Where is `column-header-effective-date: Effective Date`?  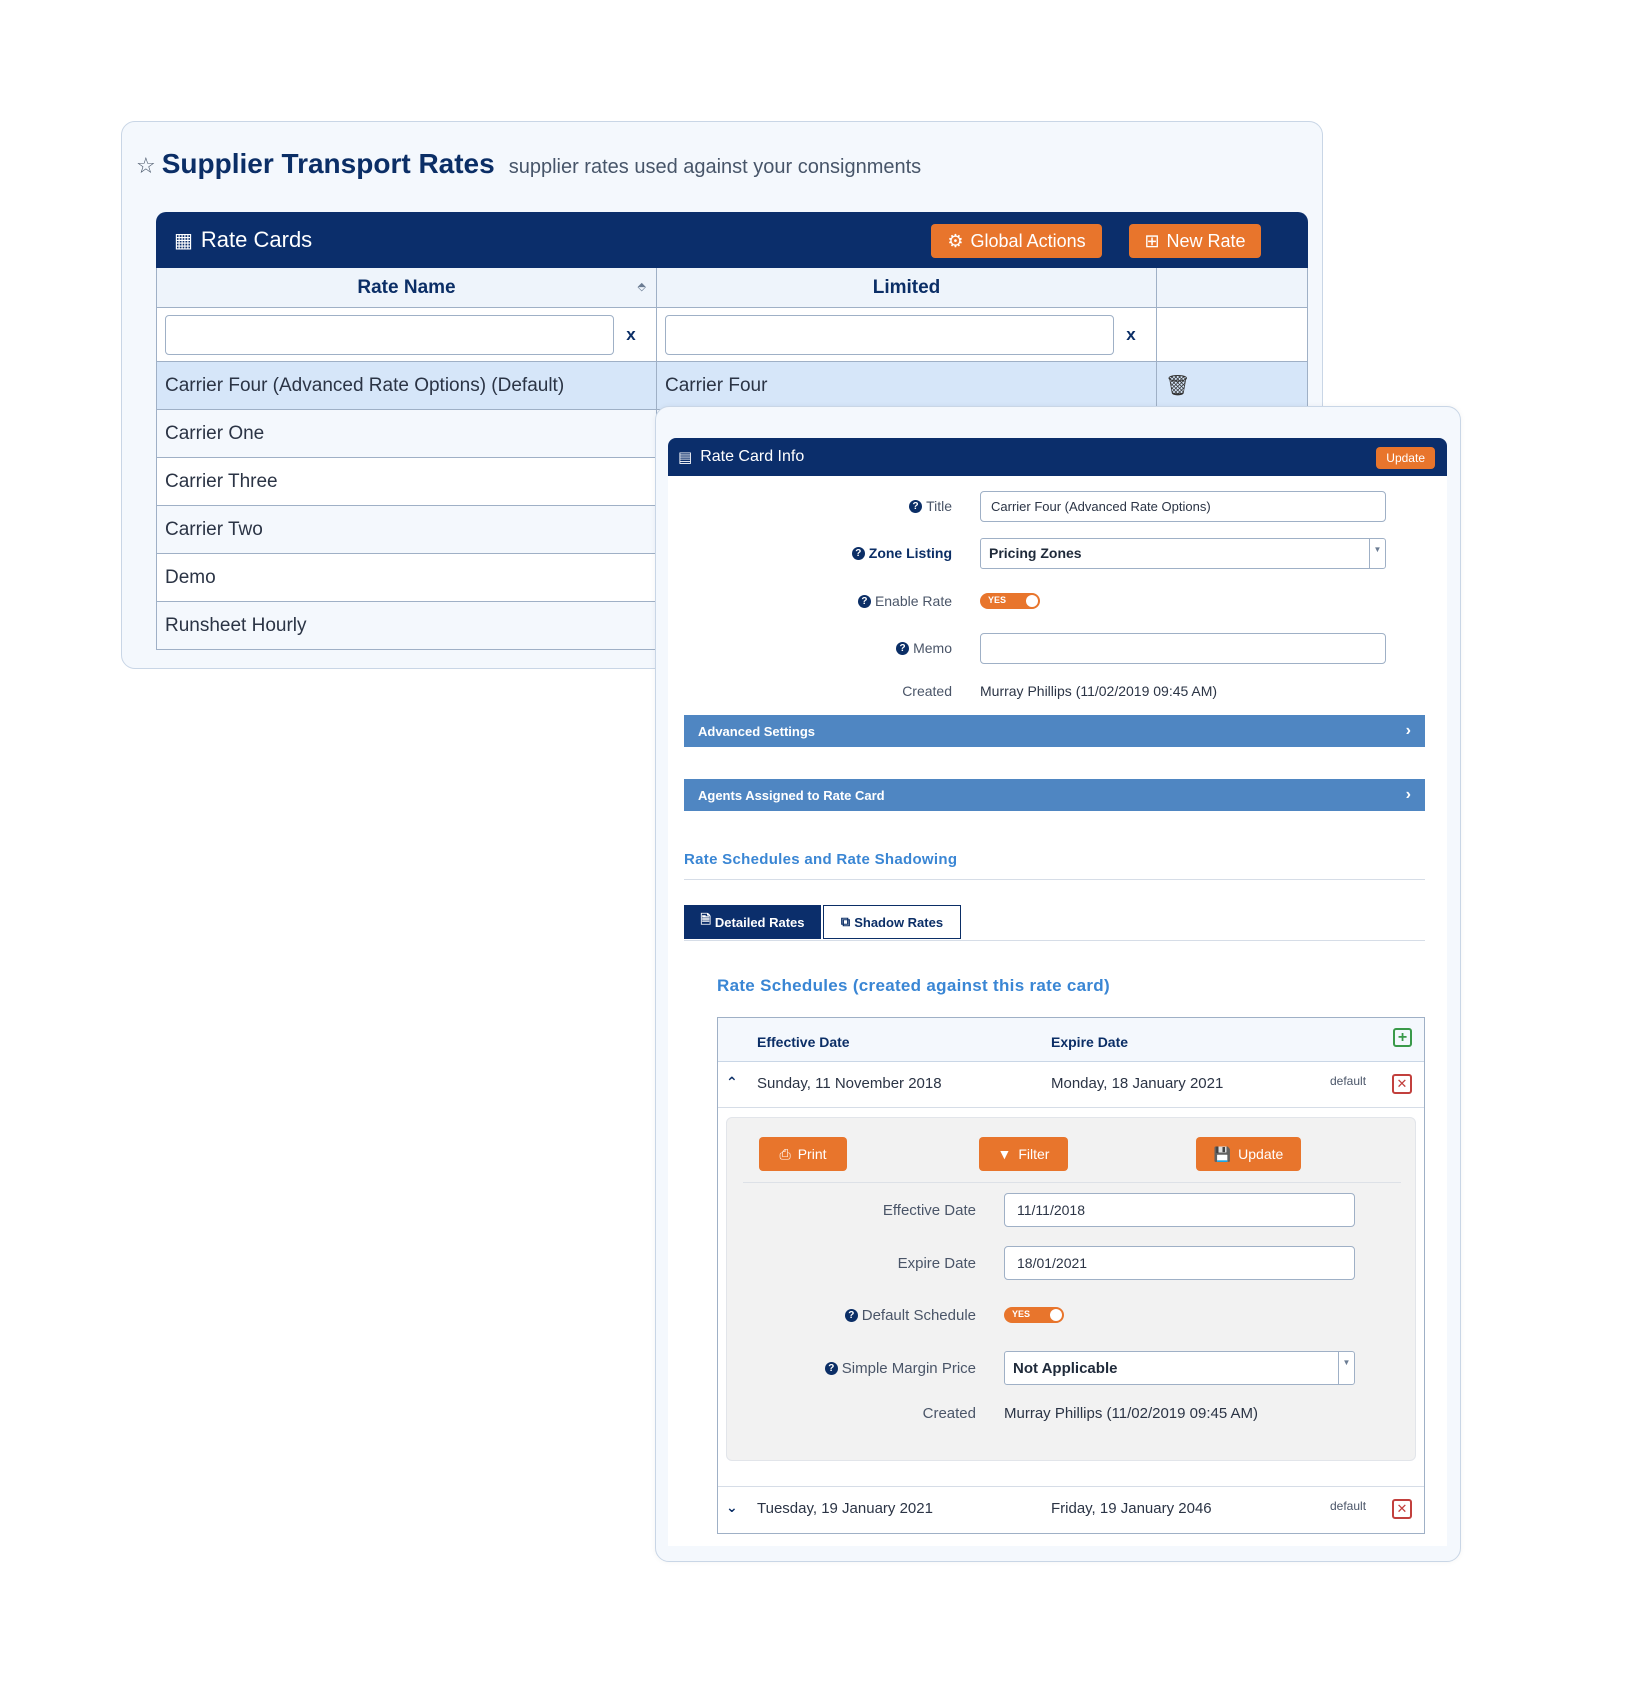
column-header-effective-date: Effective Date is located at coordinates (803, 1042).